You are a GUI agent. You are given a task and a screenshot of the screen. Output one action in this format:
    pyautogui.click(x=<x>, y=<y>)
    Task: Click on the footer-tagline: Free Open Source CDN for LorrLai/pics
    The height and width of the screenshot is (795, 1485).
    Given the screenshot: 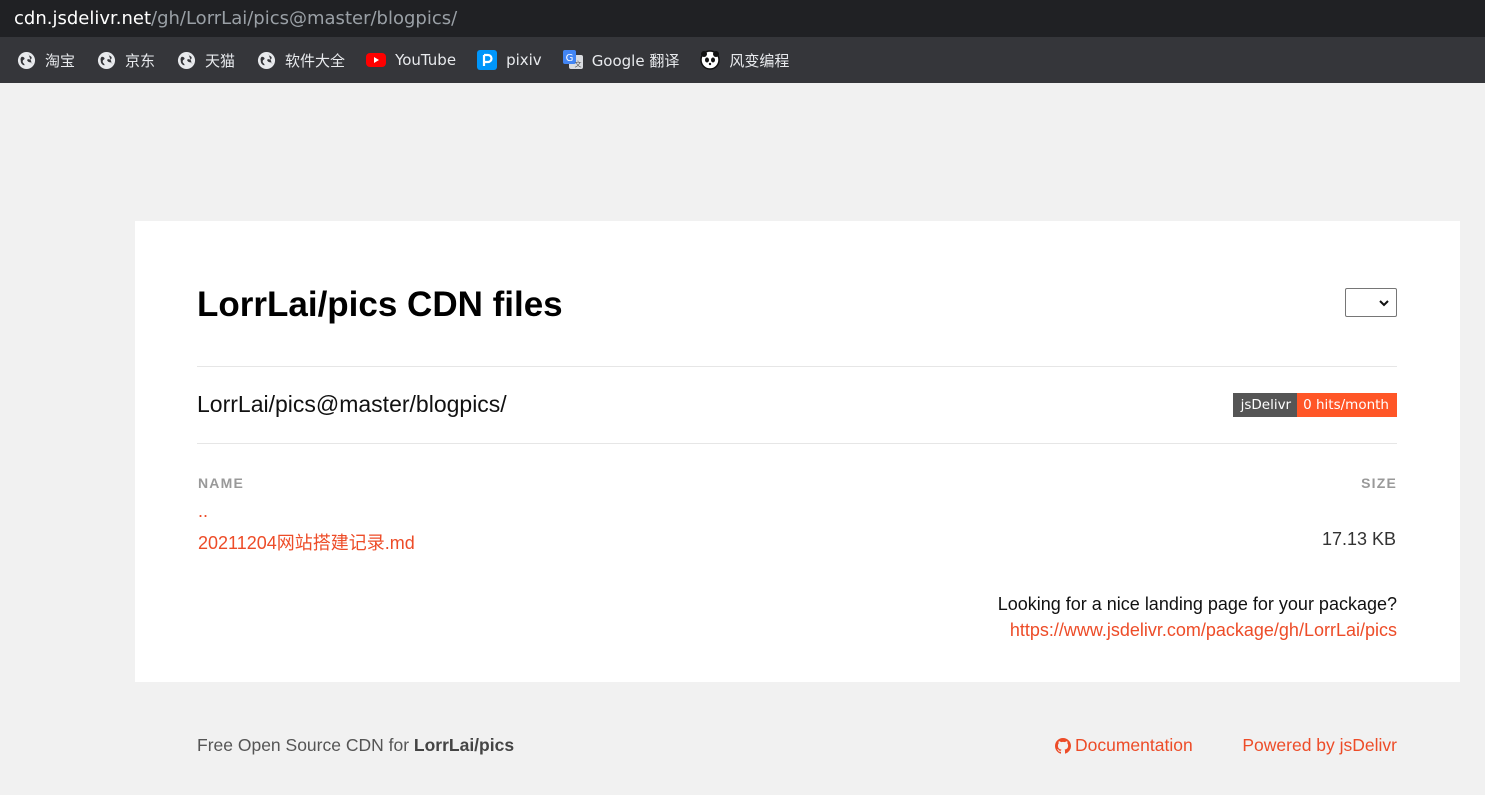 What is the action you would take?
    pyautogui.click(x=355, y=745)
    